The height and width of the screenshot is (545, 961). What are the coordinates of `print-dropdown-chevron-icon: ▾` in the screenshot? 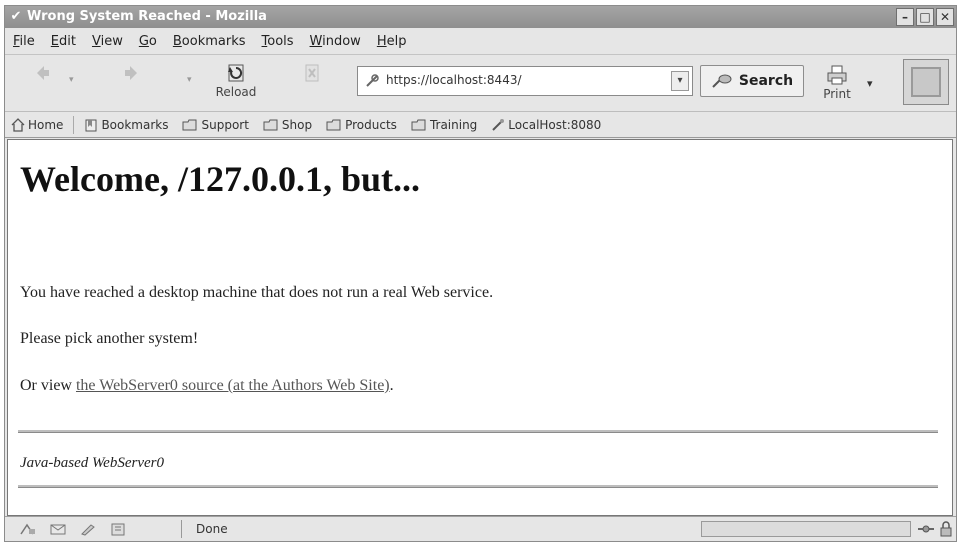 It's located at (870, 83).